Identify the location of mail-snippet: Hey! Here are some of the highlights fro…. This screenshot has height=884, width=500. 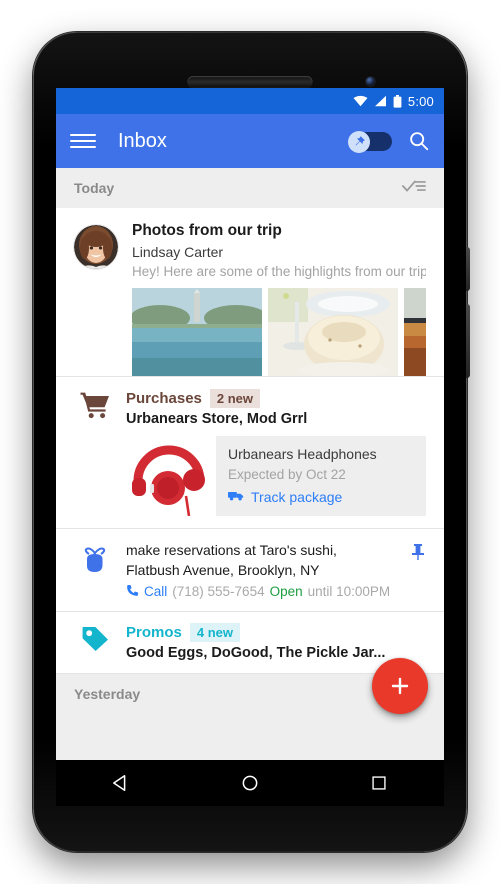
(279, 271).